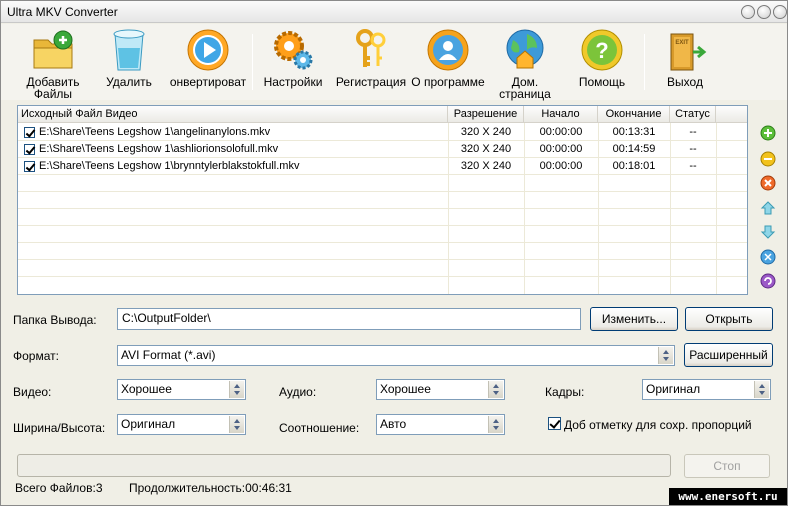  Describe the element at coordinates (146, 389) in the screenshot. I see `video-quality-value: Хорошее` at that location.